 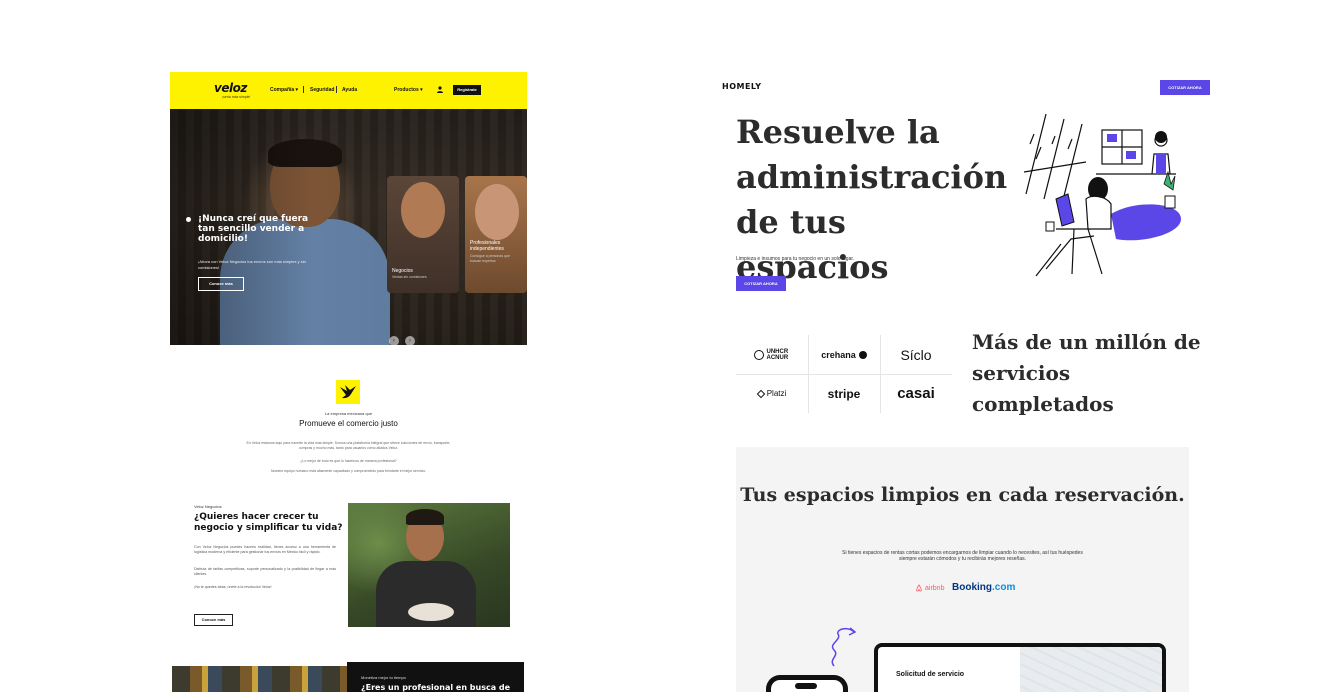 What do you see at coordinates (487, 246) in the screenshot?
I see `card-label: Profesionales independientes` at bounding box center [487, 246].